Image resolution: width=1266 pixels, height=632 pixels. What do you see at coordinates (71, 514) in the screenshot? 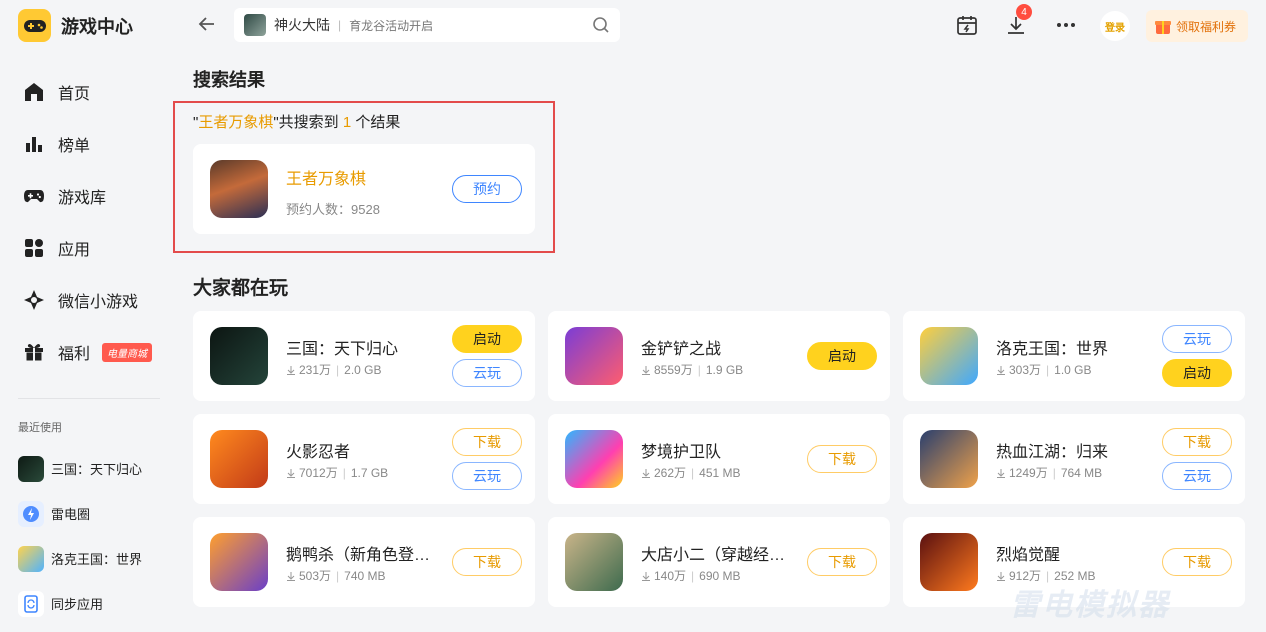
I see `recent-item-label: 雷电圈` at bounding box center [71, 514].